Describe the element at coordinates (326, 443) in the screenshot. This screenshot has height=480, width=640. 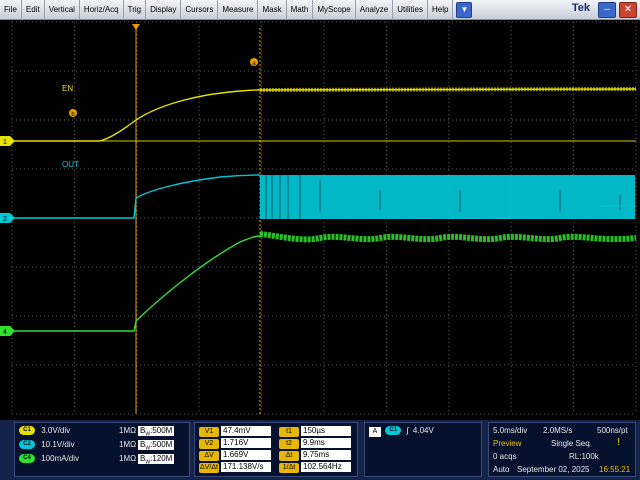
I see `cursor-t2-value: 9.9ms` at that location.